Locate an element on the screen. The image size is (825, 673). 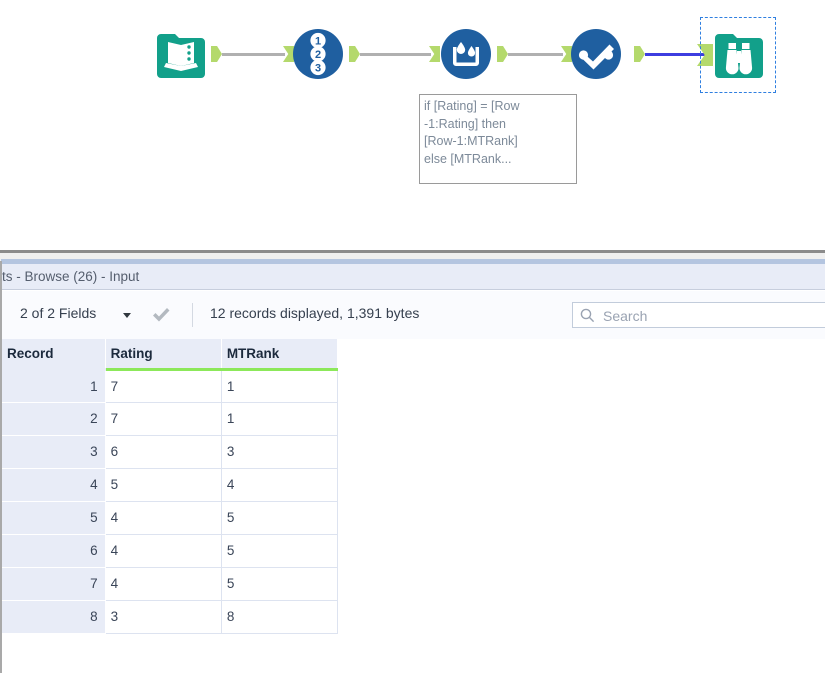
cell-rating: 3 is located at coordinates (163, 617).